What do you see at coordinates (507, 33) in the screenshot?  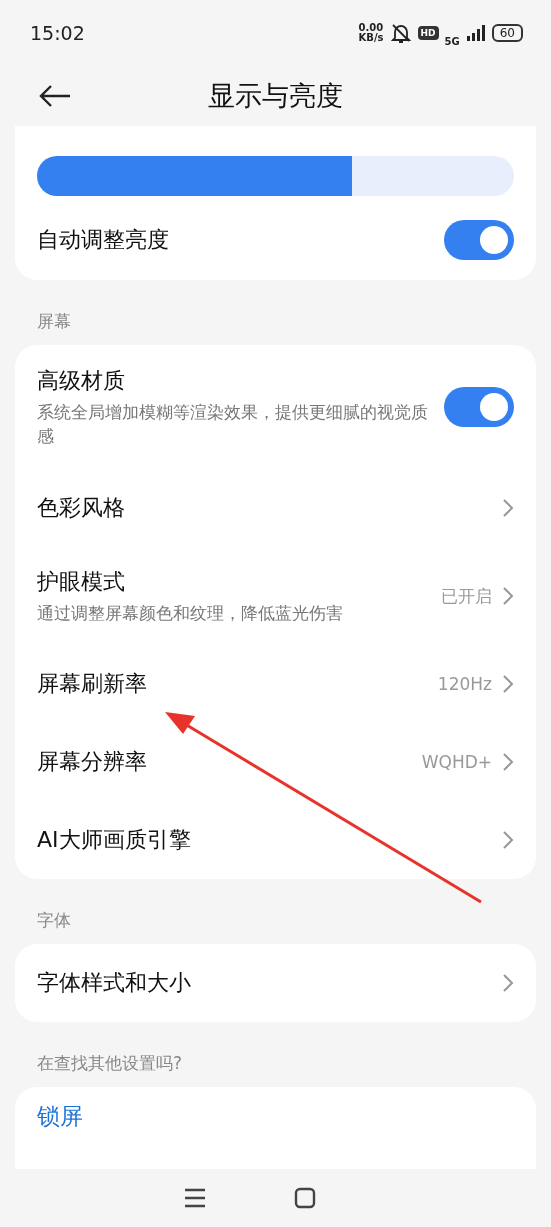 I see `battery-indicator: 60` at bounding box center [507, 33].